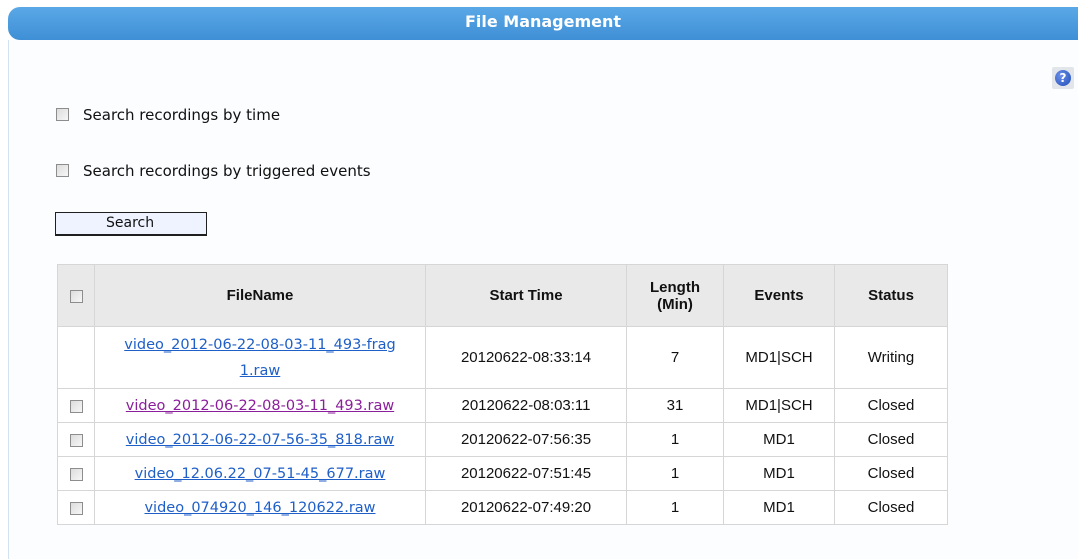  Describe the element at coordinates (891, 357) in the screenshot. I see `status-cell: Writing` at that location.